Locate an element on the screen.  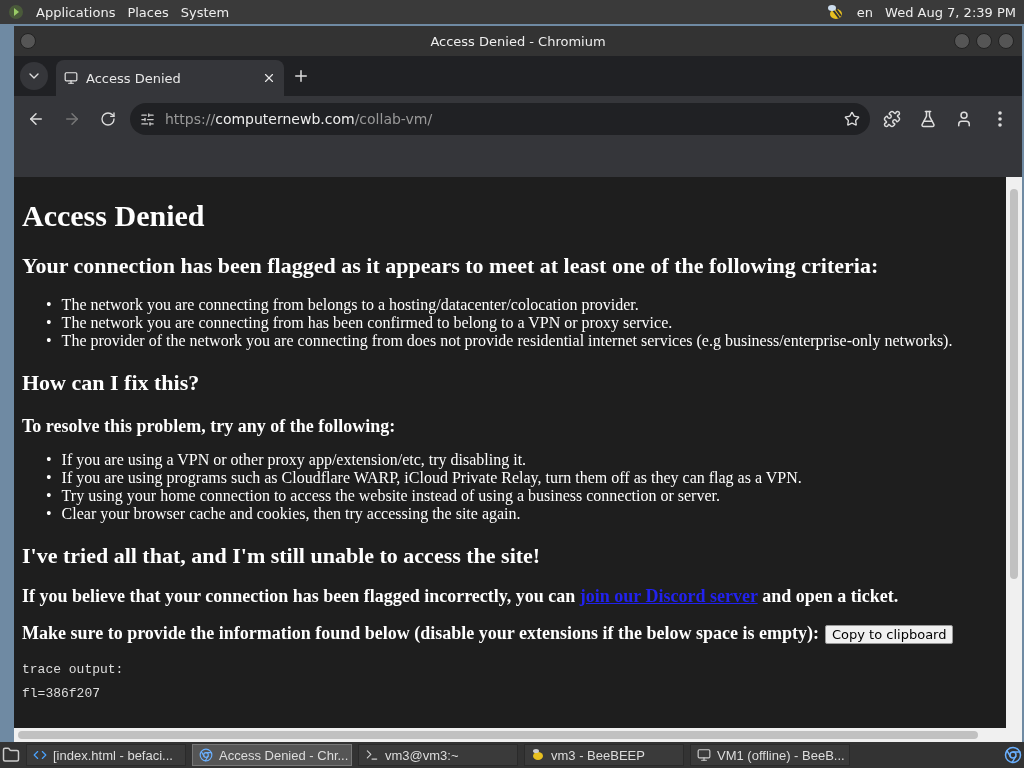
list-item: The network you are connecting from belongs to a hosting/datacenter/colocation provider. is located at coordinates (350, 305).